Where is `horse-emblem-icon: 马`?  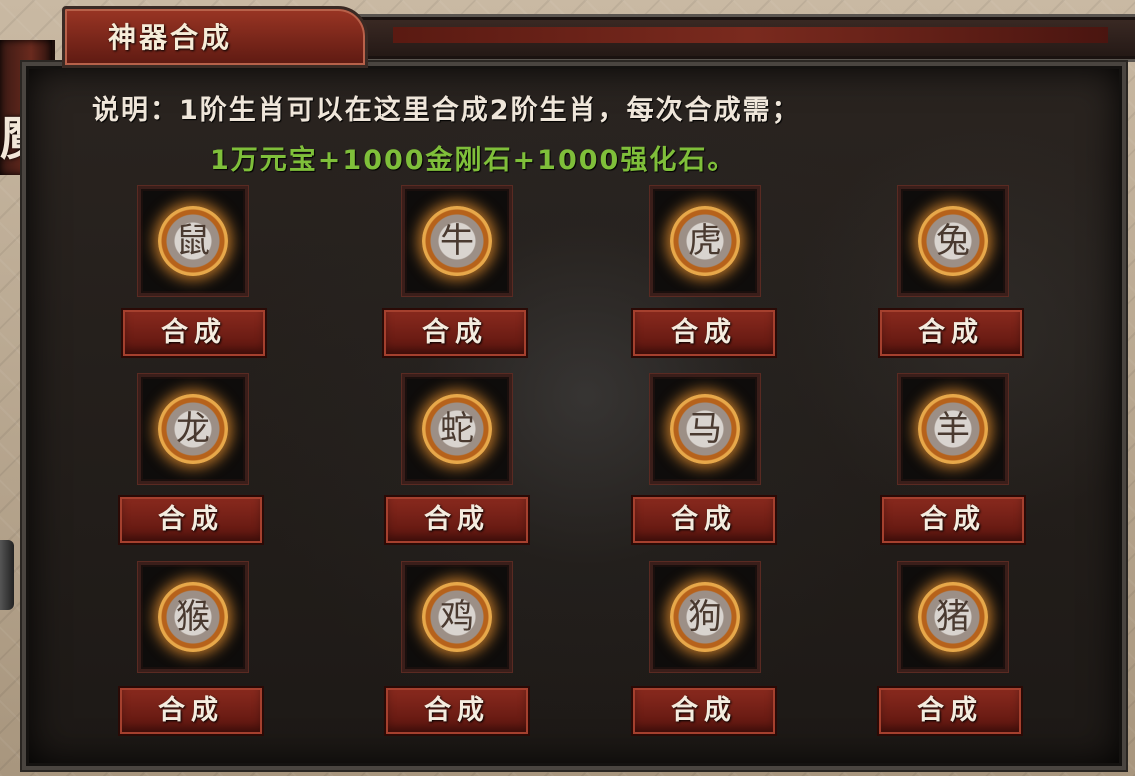 horse-emblem-icon: 马 is located at coordinates (705, 429).